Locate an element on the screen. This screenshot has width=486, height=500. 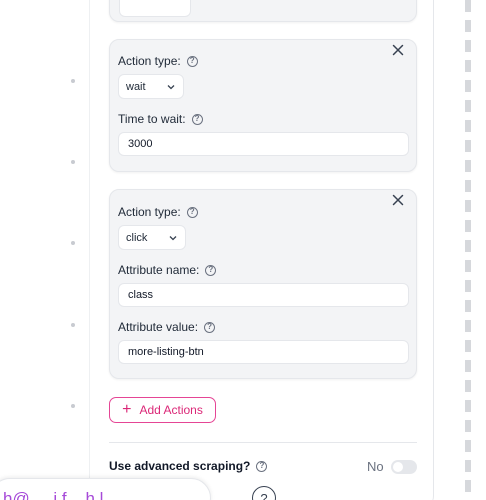
time-to-wait-label: Time to wait: ? is located at coordinates (160, 119).